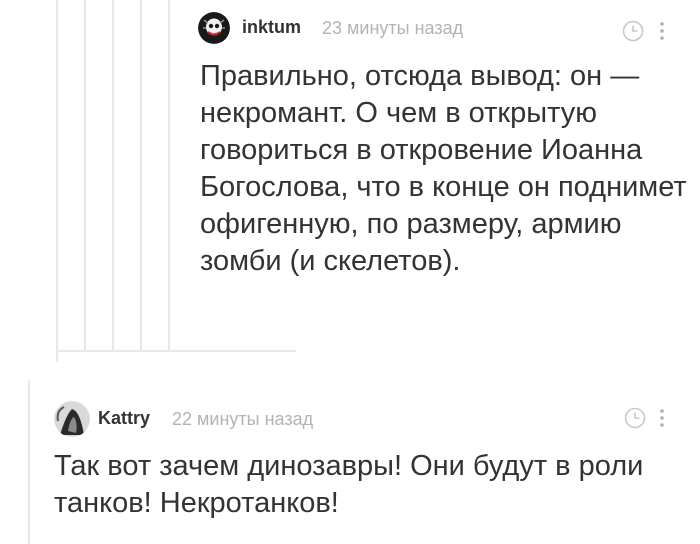  Describe the element at coordinates (372, 416) in the screenshot. I see `comment-header: Kattry 22 минуты назад` at that location.